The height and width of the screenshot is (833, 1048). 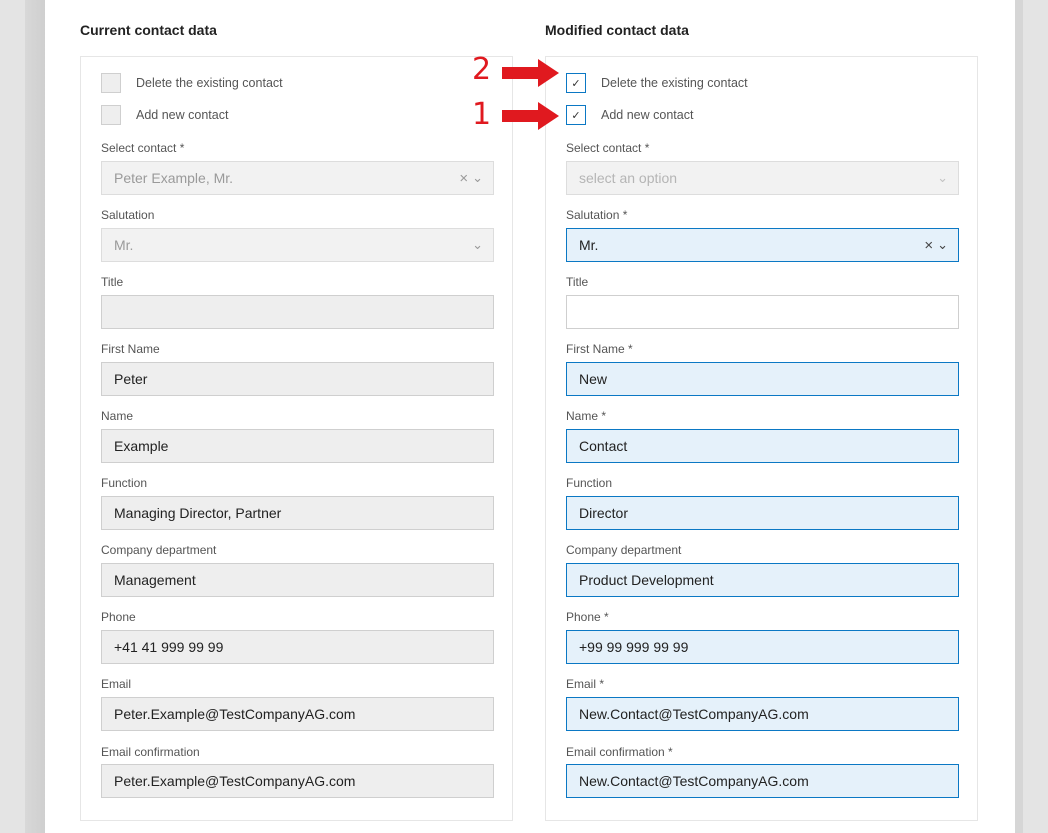 I want to click on left-email-field: Peter.Example@TestCompanyAG.com, so click(x=297, y=714).